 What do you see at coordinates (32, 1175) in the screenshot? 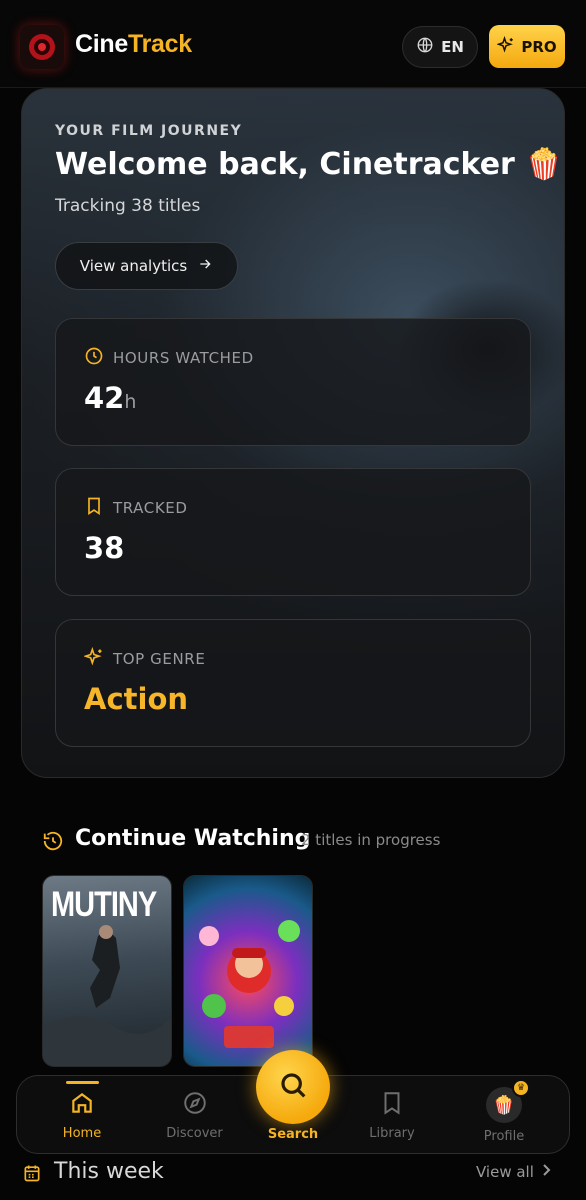
I see `calendar-icon` at bounding box center [32, 1175].